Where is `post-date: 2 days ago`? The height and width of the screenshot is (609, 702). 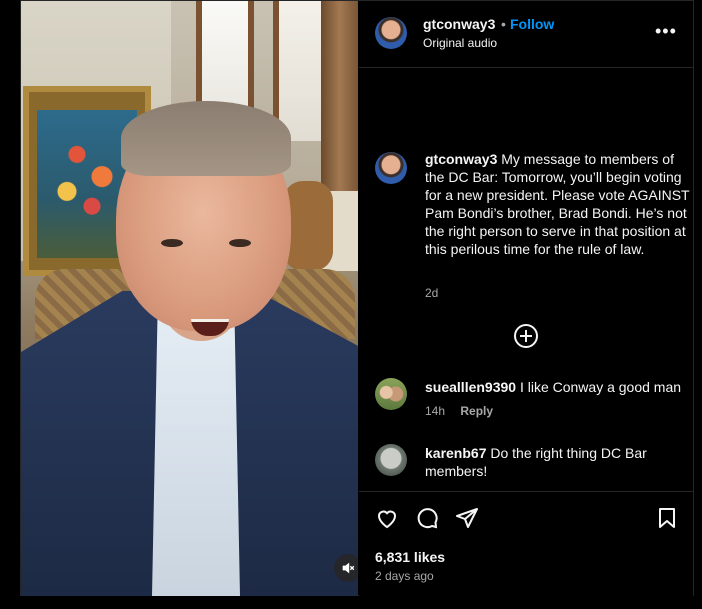 post-date: 2 days ago is located at coordinates (404, 576).